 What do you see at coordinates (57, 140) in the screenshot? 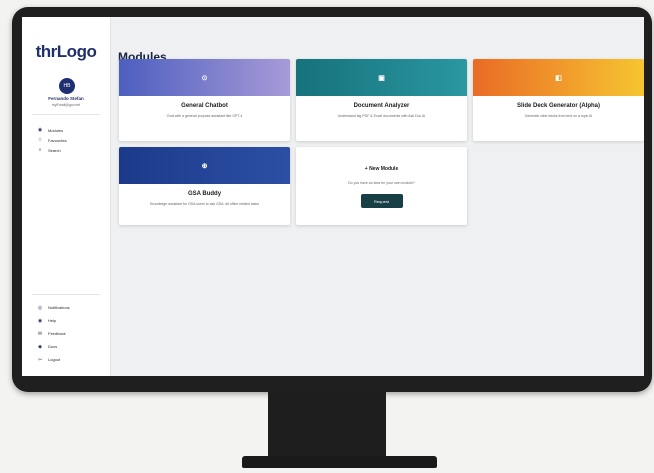
I see `sidebar-item-label: Favourites` at bounding box center [57, 140].